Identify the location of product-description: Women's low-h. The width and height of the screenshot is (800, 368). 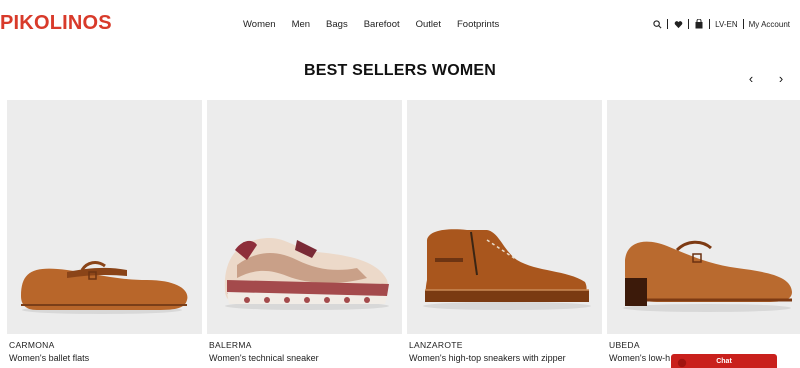
(640, 358).